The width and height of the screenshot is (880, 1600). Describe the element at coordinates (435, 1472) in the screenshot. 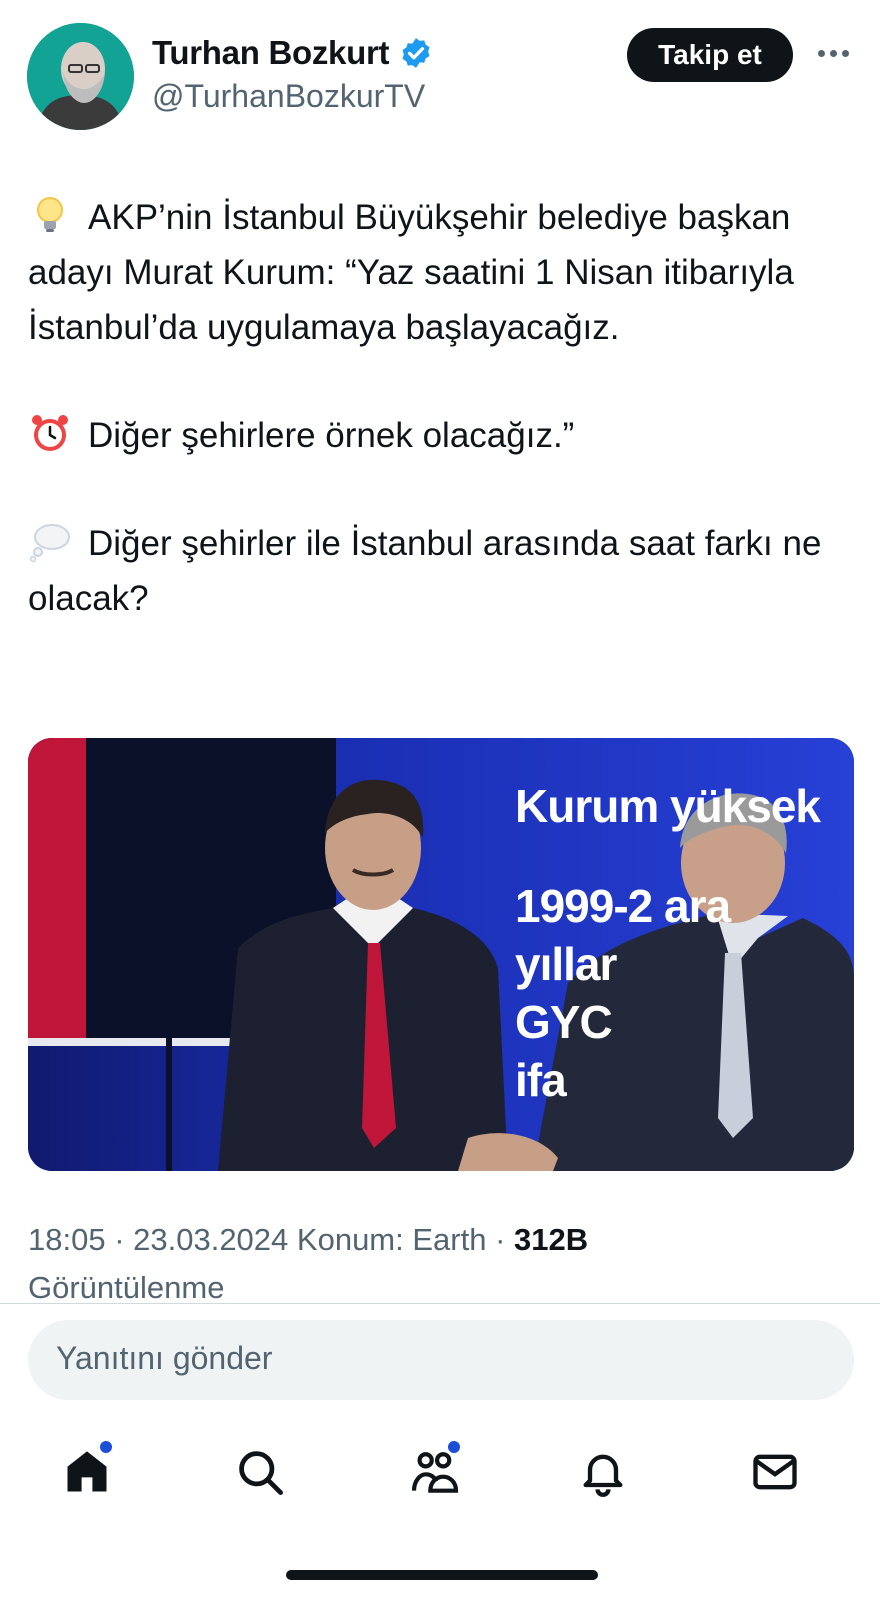

I see `communities-icon` at that location.